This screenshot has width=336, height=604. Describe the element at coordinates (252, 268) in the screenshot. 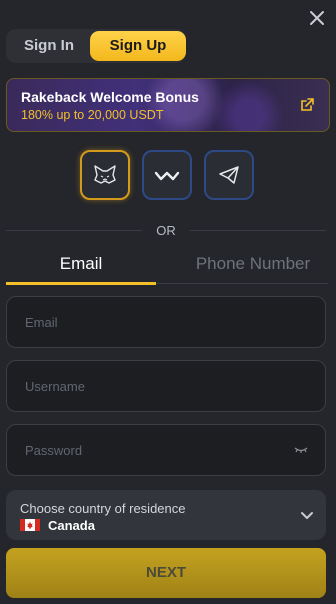

I see `tab-phone-number: Phone Number` at that location.